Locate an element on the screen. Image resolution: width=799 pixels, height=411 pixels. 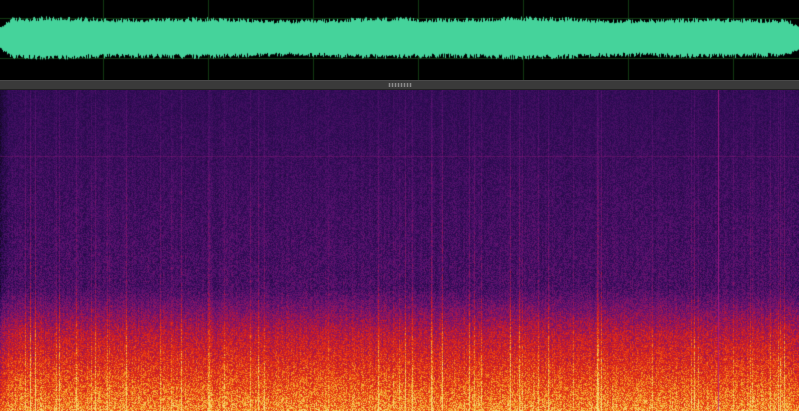
view-divider-handle is located at coordinates (399, 85).